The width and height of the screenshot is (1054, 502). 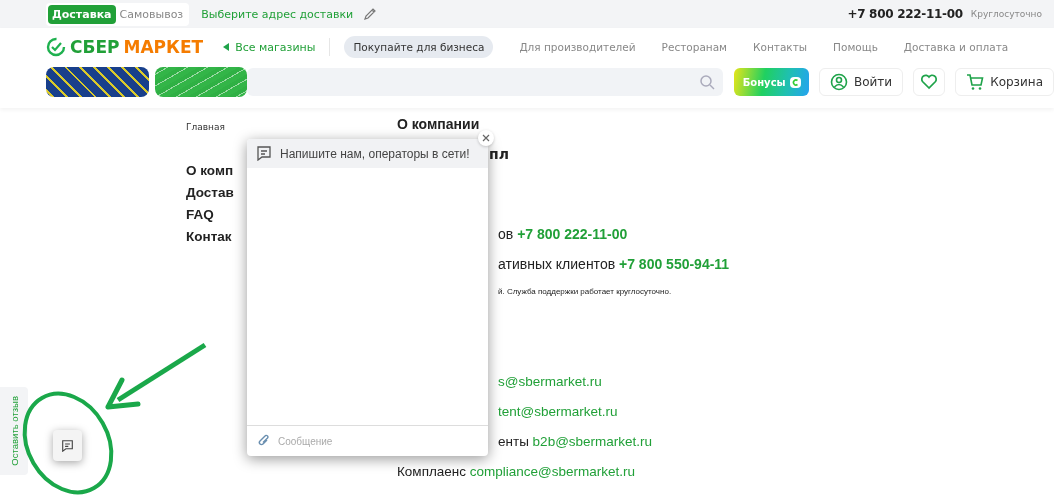 I want to click on logo-text: СБЕР, so click(x=95, y=47).